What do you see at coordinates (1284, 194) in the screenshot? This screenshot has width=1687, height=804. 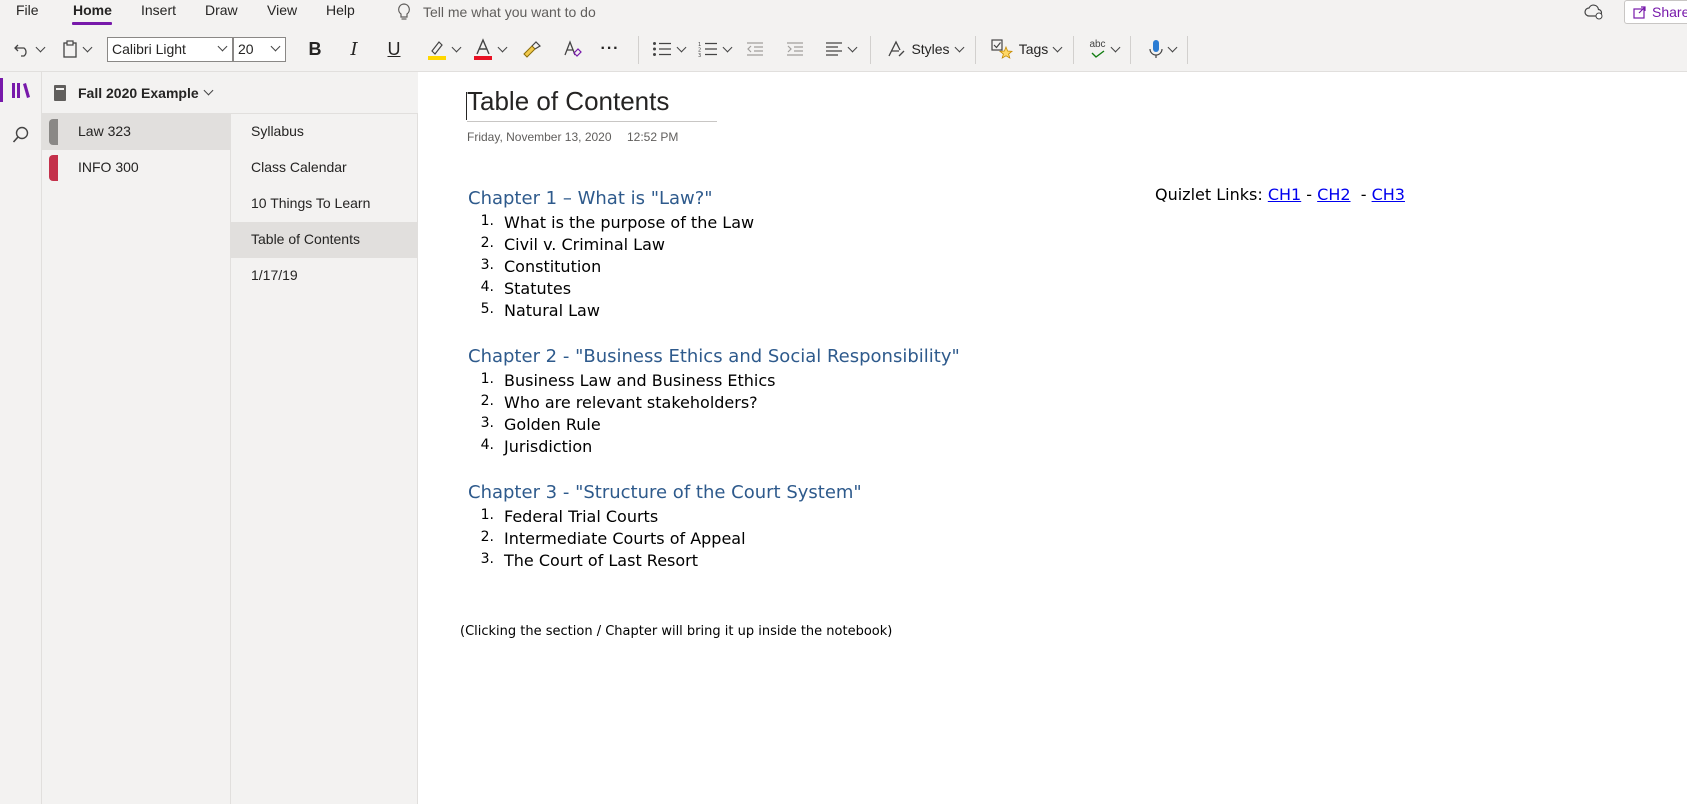 I see `quizlet-link-ch1: CH1` at bounding box center [1284, 194].